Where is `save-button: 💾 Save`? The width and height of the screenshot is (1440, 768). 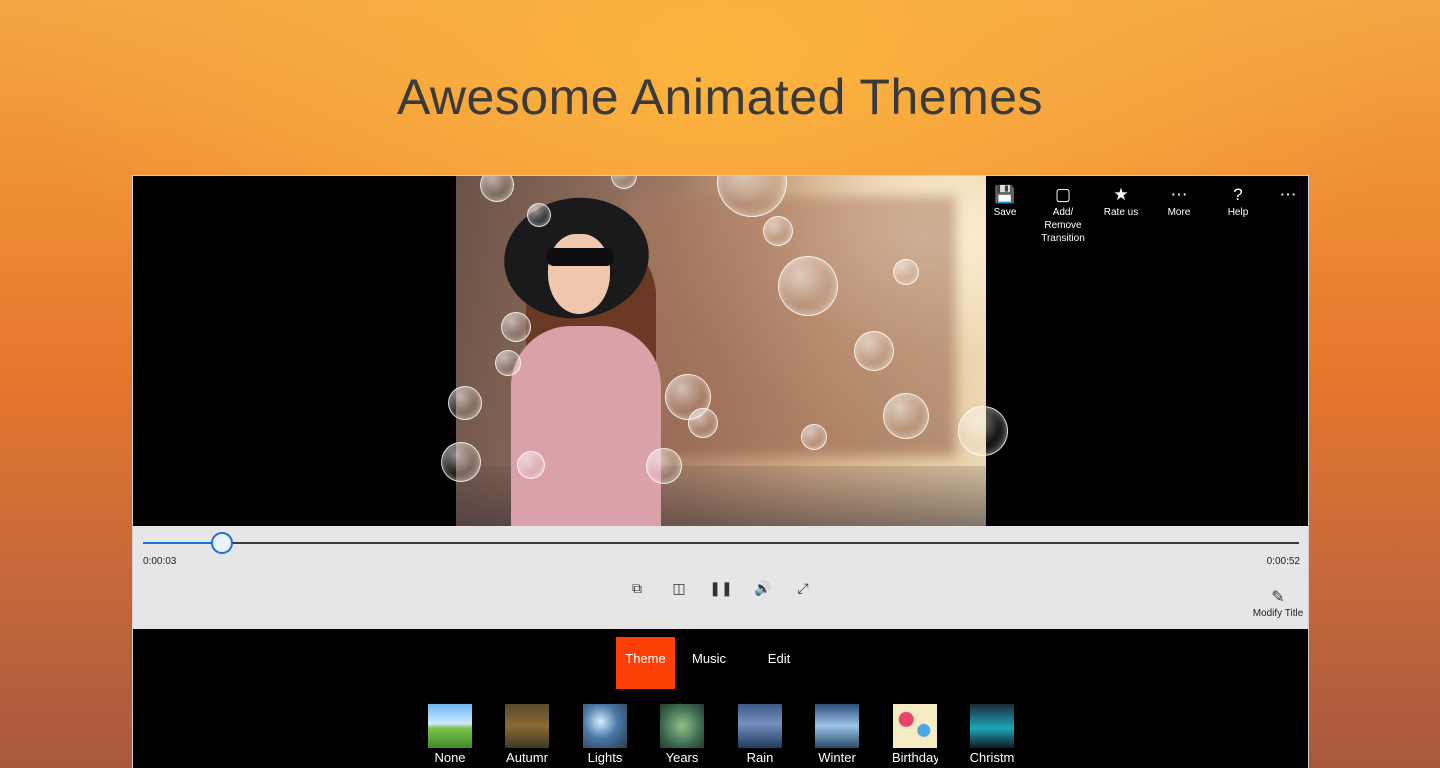 save-button: 💾 Save is located at coordinates (1005, 201).